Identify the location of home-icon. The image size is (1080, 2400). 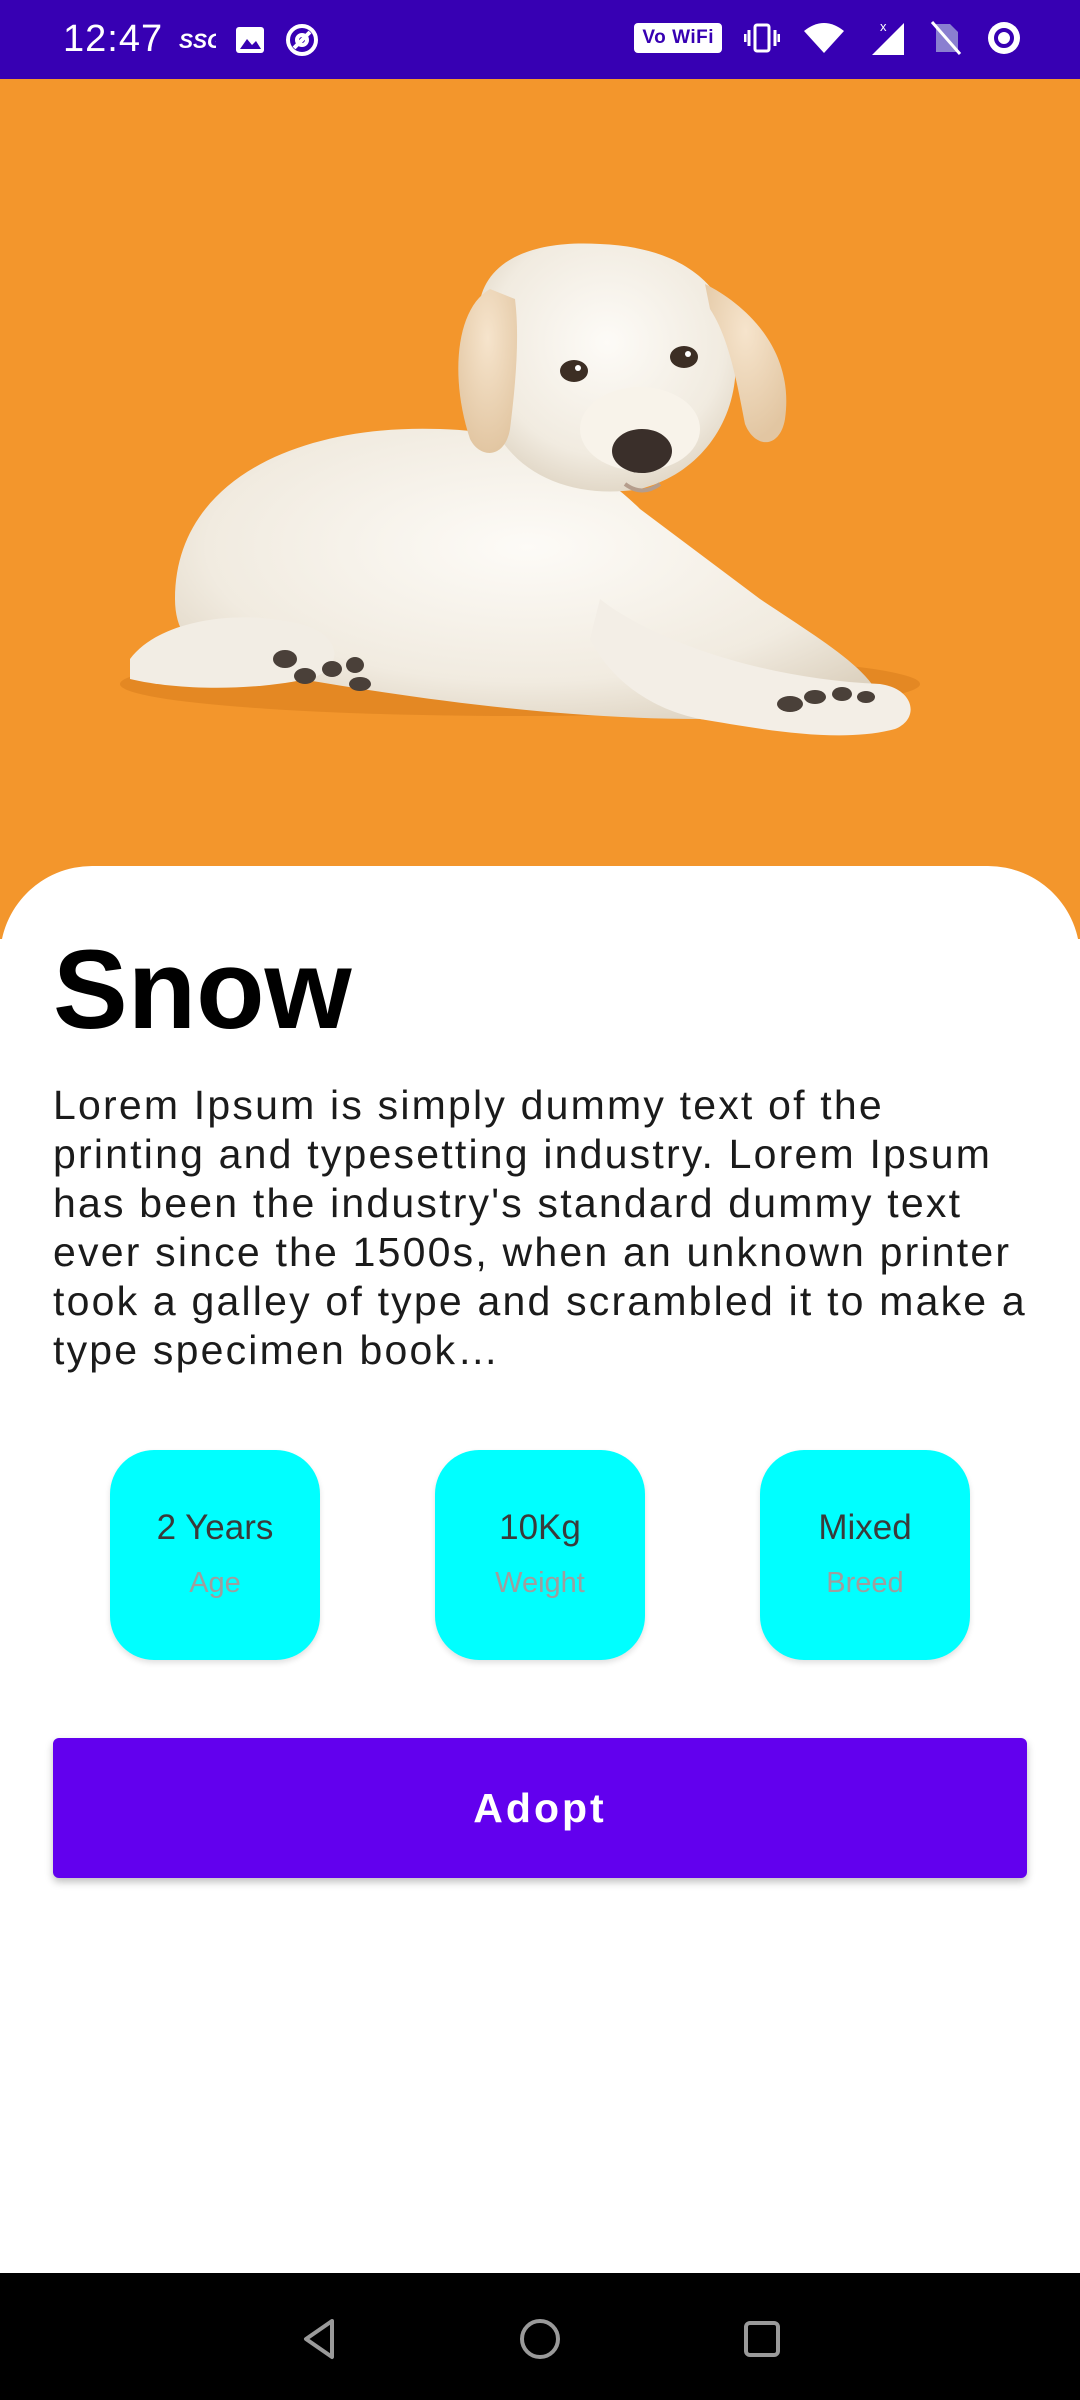
(540, 2339).